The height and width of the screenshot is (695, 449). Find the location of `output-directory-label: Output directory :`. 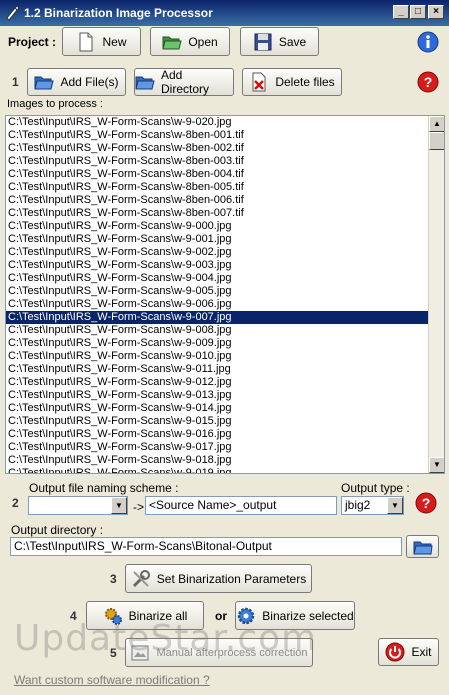

output-directory-label: Output directory : is located at coordinates (57, 530).